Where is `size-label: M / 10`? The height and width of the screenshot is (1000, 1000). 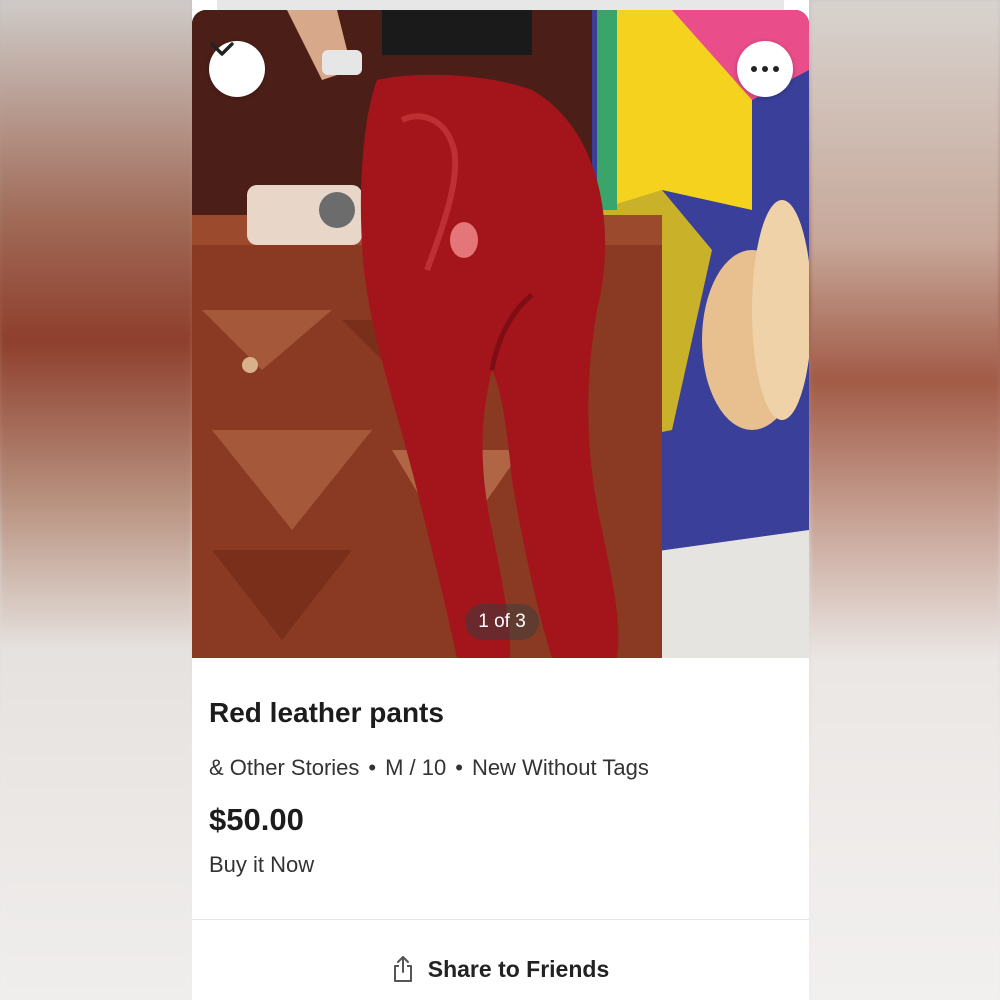 size-label: M / 10 is located at coordinates (416, 767).